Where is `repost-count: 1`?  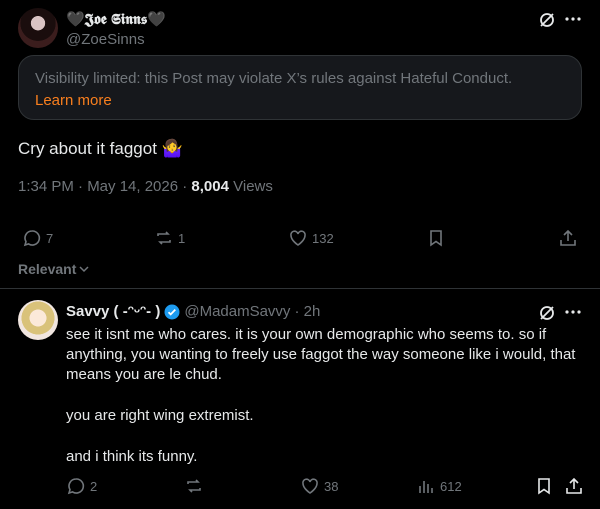
repost-count: 1 is located at coordinates (182, 238).